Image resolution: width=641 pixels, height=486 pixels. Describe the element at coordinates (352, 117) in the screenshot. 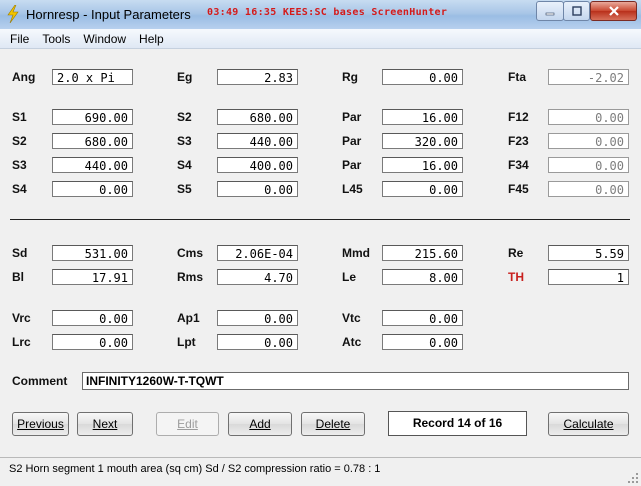

I see `label-par-2-3: Par` at that location.